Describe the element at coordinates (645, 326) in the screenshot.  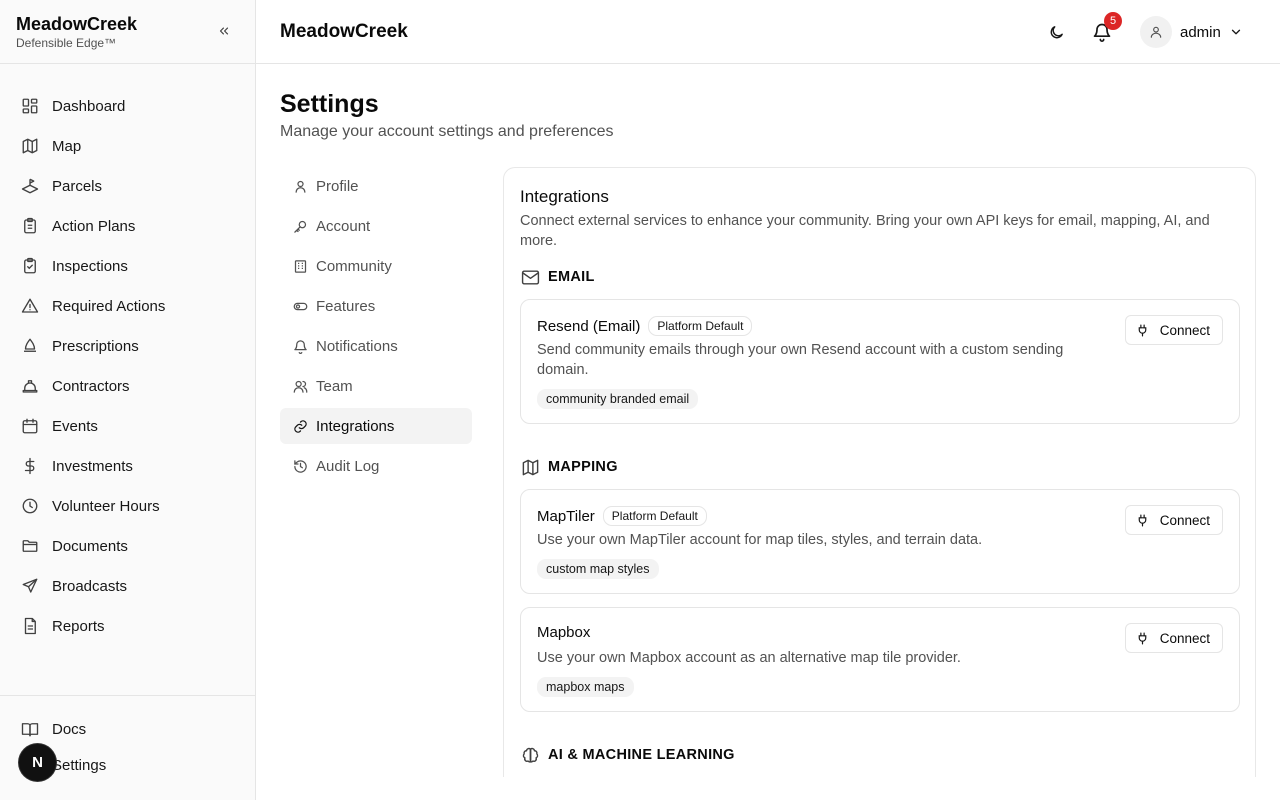
I see `card-title-row: Resend (Email) Platform Default` at that location.